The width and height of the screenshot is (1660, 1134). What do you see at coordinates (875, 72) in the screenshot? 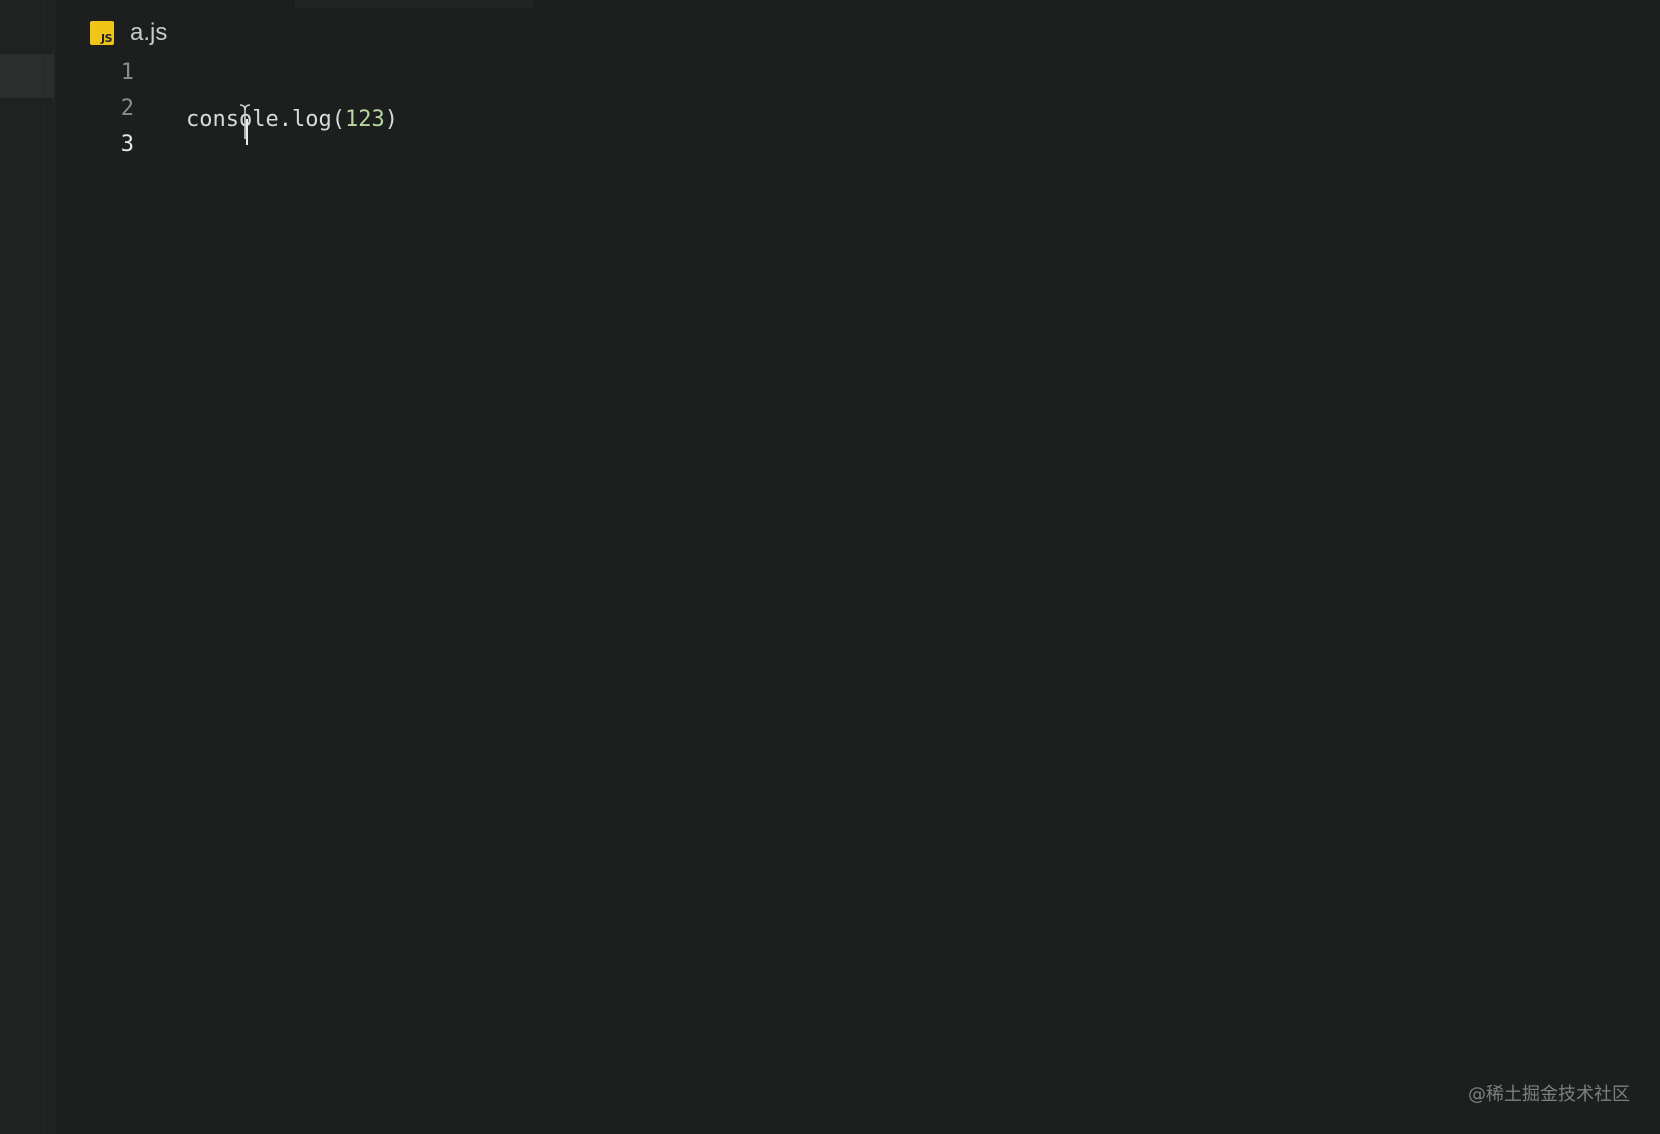
I see `code-line: 1` at bounding box center [875, 72].